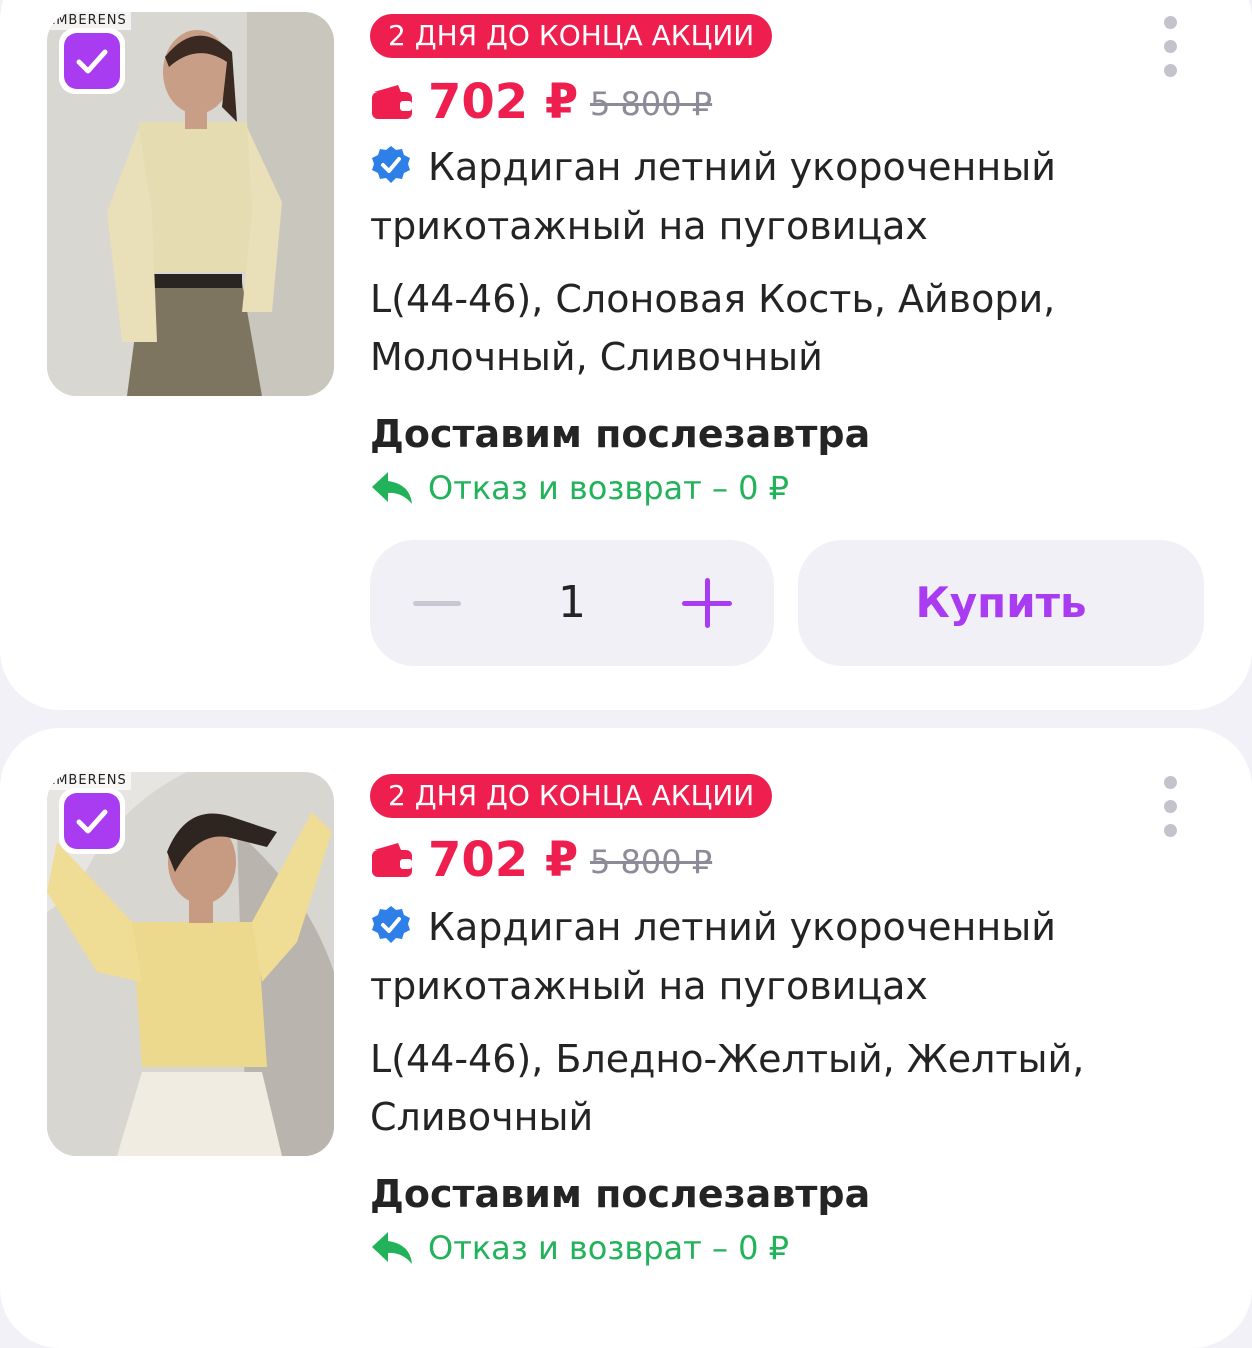 Image resolution: width=1252 pixels, height=1348 pixels. I want to click on increase-quantity-button, so click(708, 603).